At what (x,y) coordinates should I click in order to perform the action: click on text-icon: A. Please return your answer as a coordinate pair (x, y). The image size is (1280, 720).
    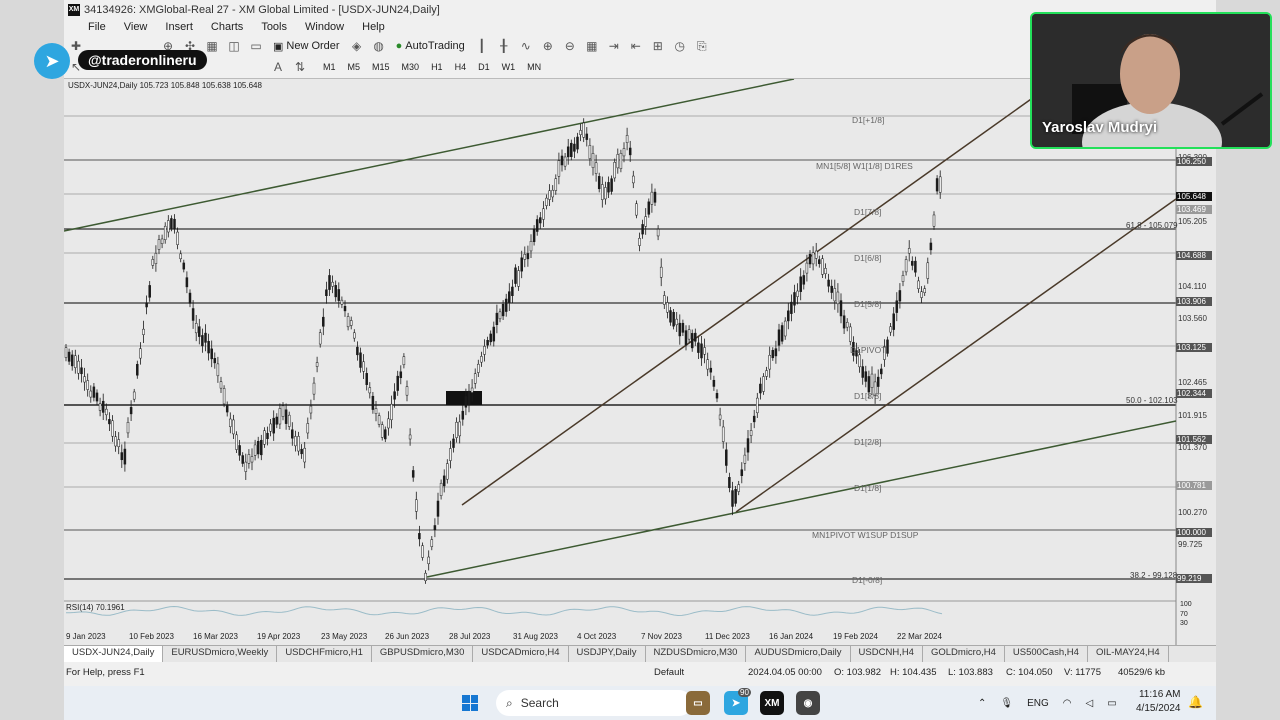
    Looking at the image, I should click on (278, 67).